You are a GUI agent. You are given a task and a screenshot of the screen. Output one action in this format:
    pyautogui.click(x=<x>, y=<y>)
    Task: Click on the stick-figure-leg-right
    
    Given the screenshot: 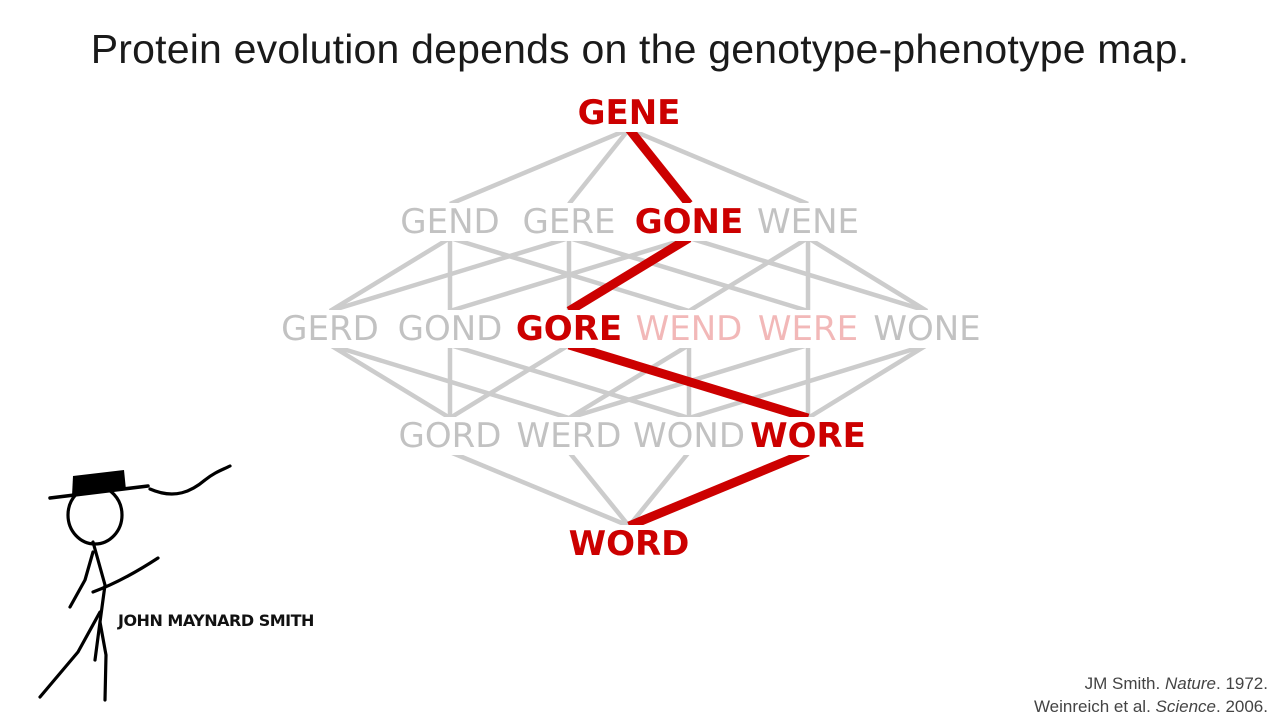 What is the action you would take?
    pyautogui.click(x=103, y=661)
    